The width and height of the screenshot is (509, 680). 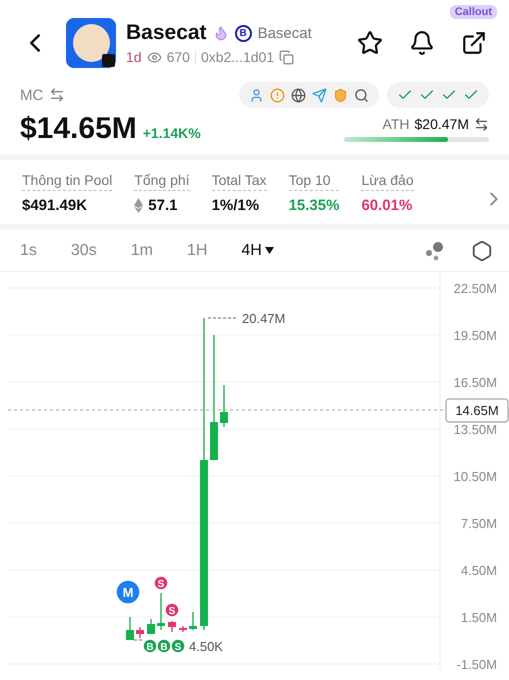 I want to click on notification-button, so click(x=422, y=43).